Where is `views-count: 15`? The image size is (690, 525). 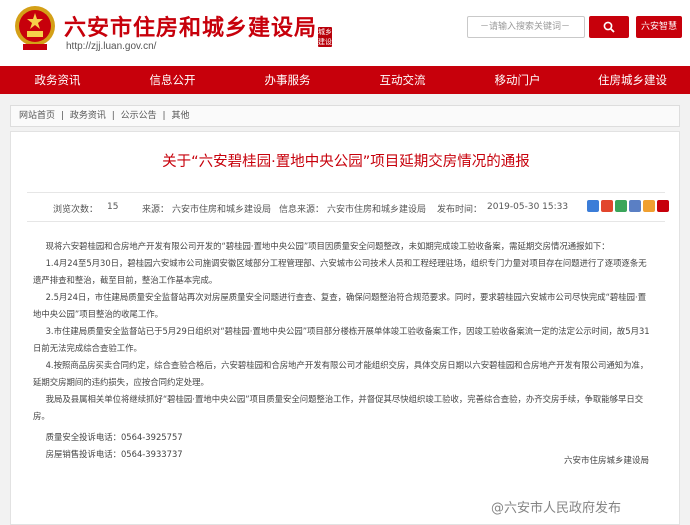
views-count: 15 is located at coordinates (113, 207).